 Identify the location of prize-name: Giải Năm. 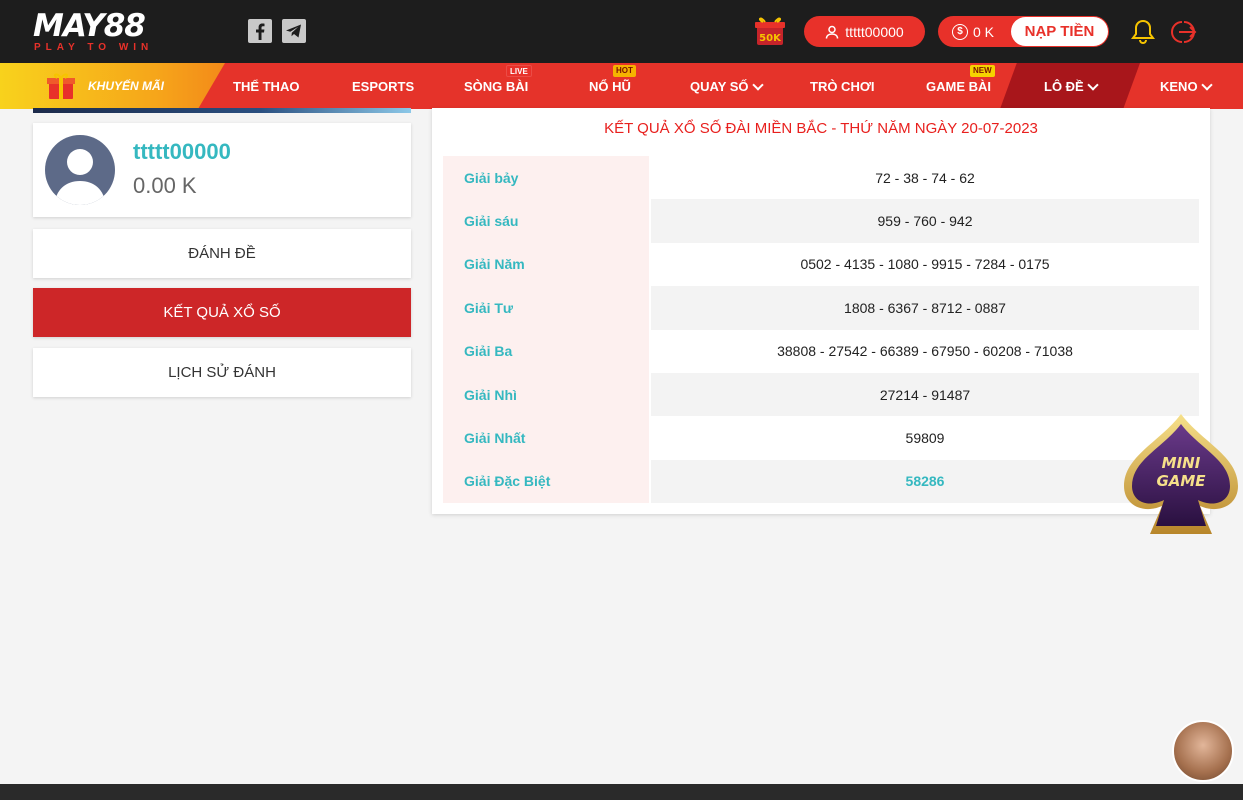
(546, 264).